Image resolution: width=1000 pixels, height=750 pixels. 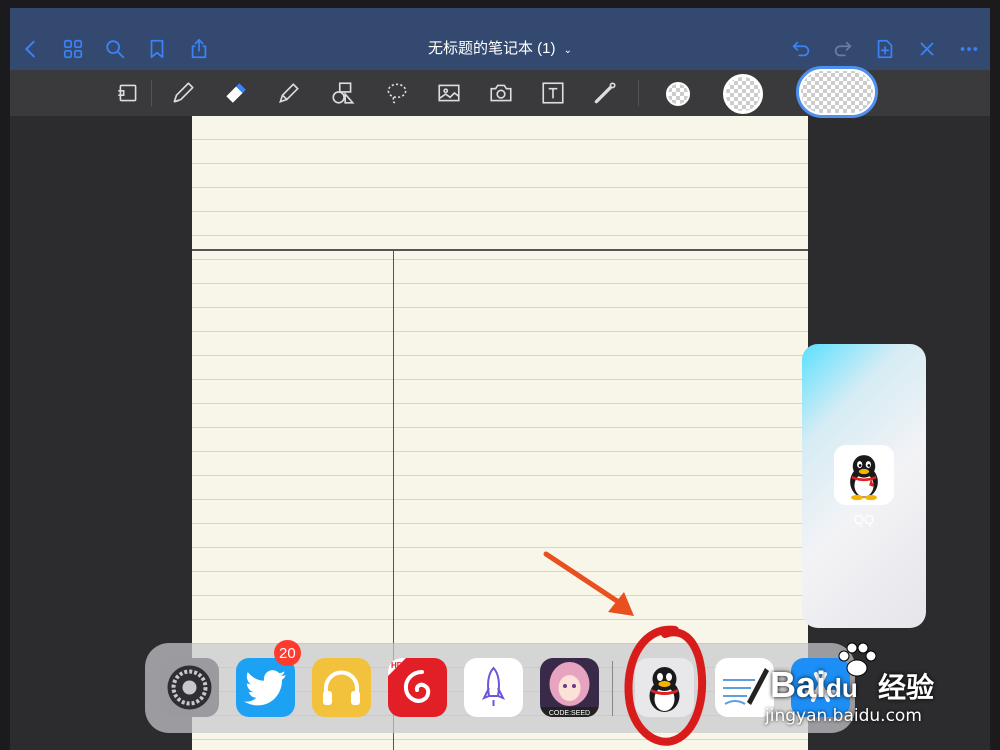 What do you see at coordinates (665, 685) in the screenshot?
I see `red-circle-annotation` at bounding box center [665, 685].